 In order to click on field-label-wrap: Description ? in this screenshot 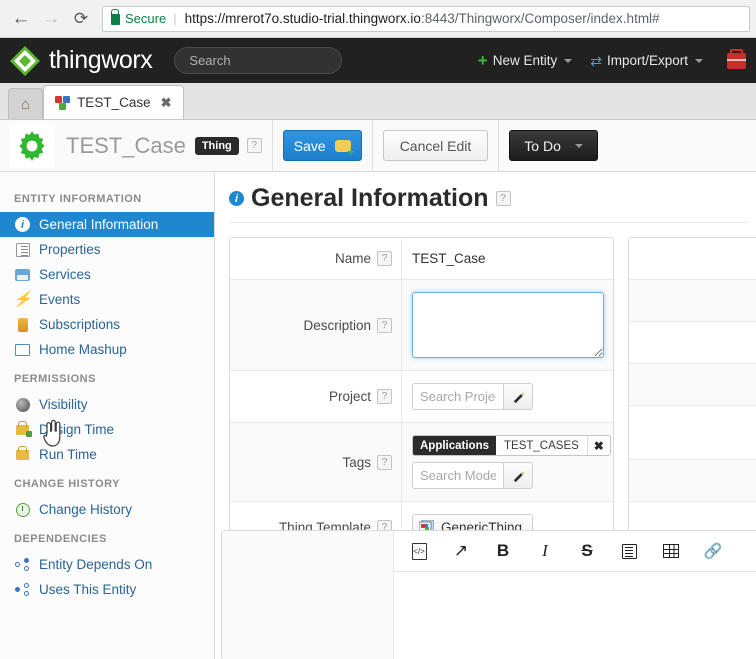, I will do `click(316, 325)`.